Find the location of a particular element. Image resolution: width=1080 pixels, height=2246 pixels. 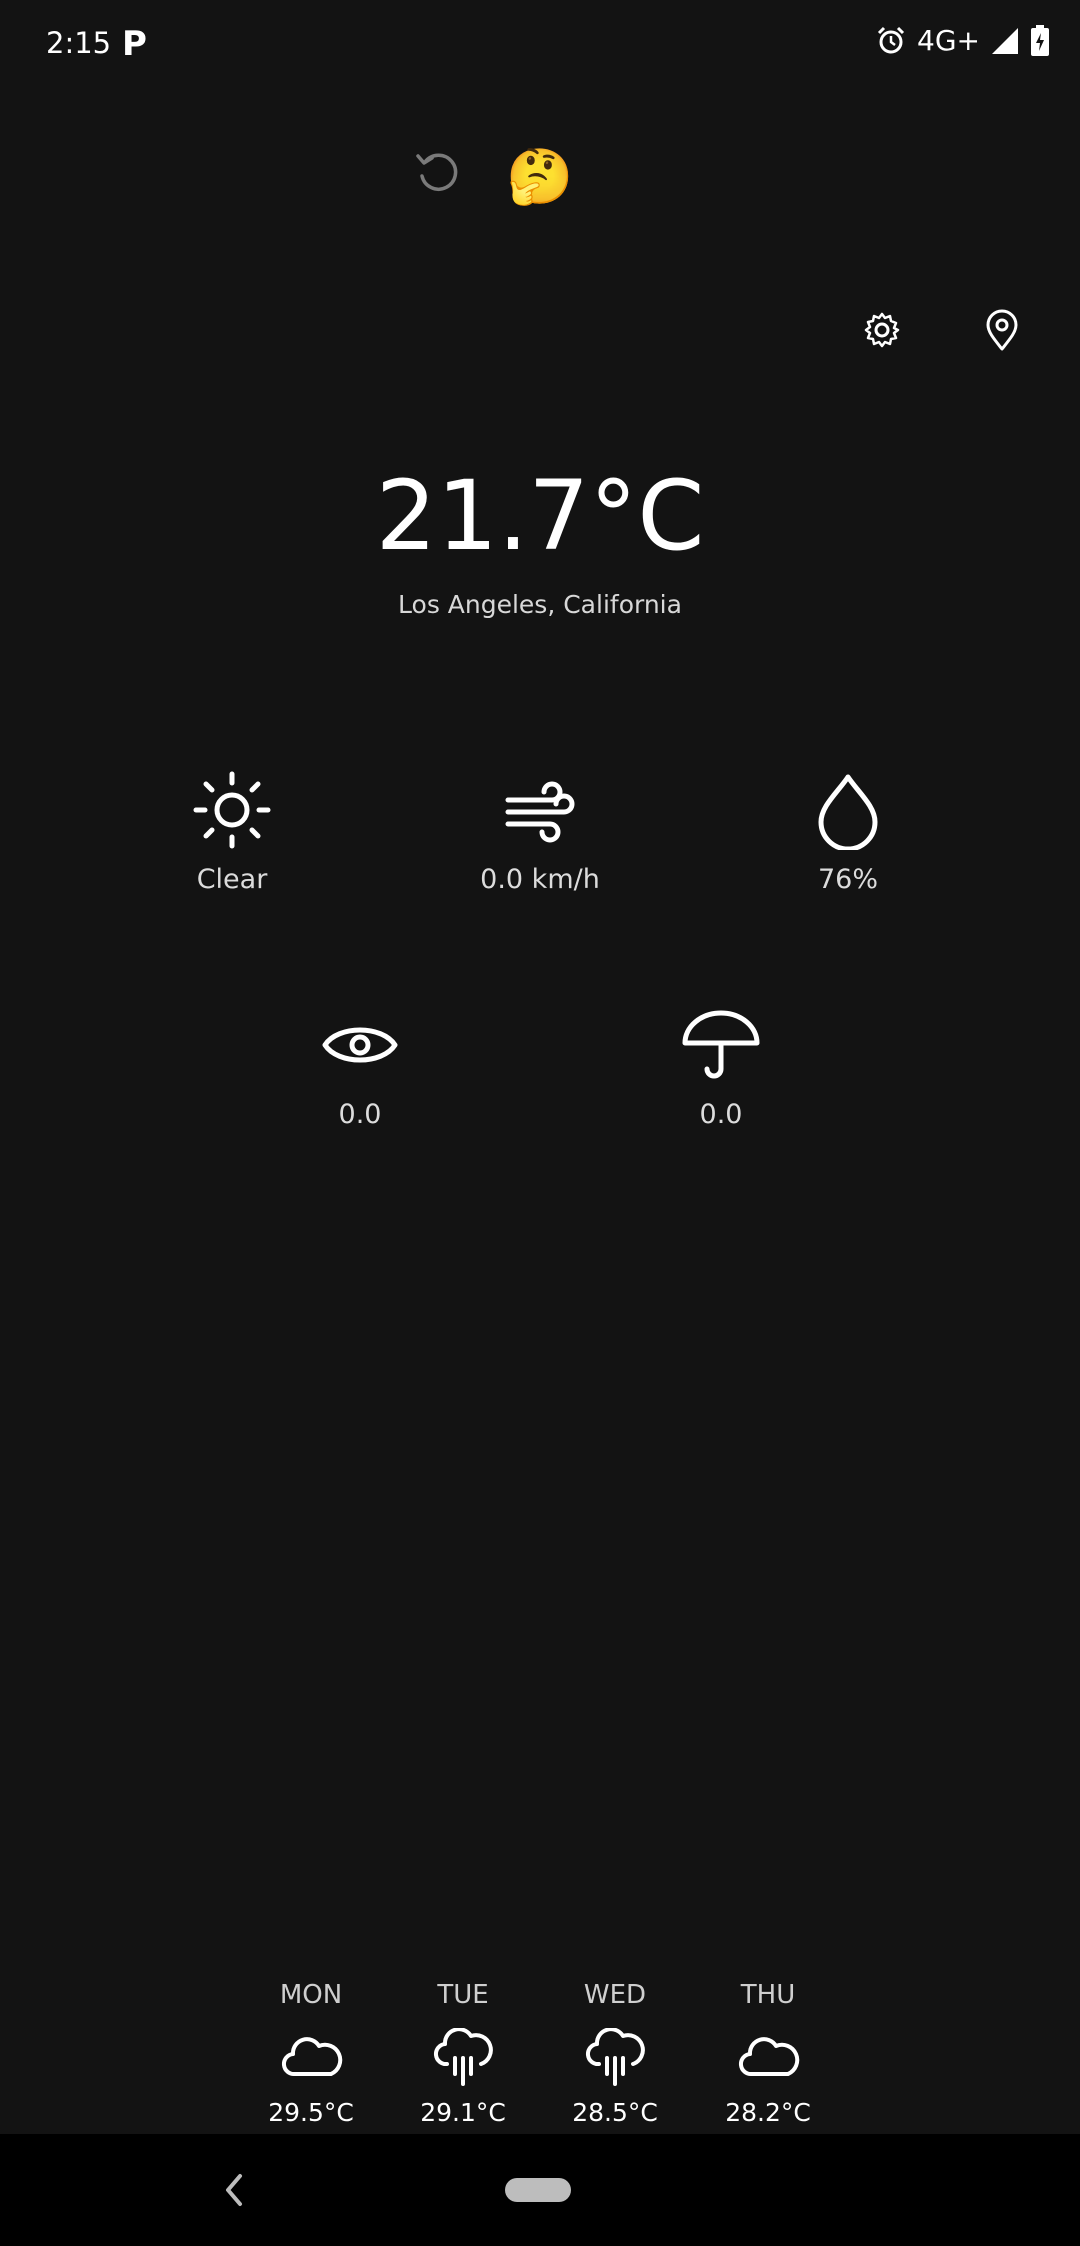

alarm-icon is located at coordinates (891, 39).